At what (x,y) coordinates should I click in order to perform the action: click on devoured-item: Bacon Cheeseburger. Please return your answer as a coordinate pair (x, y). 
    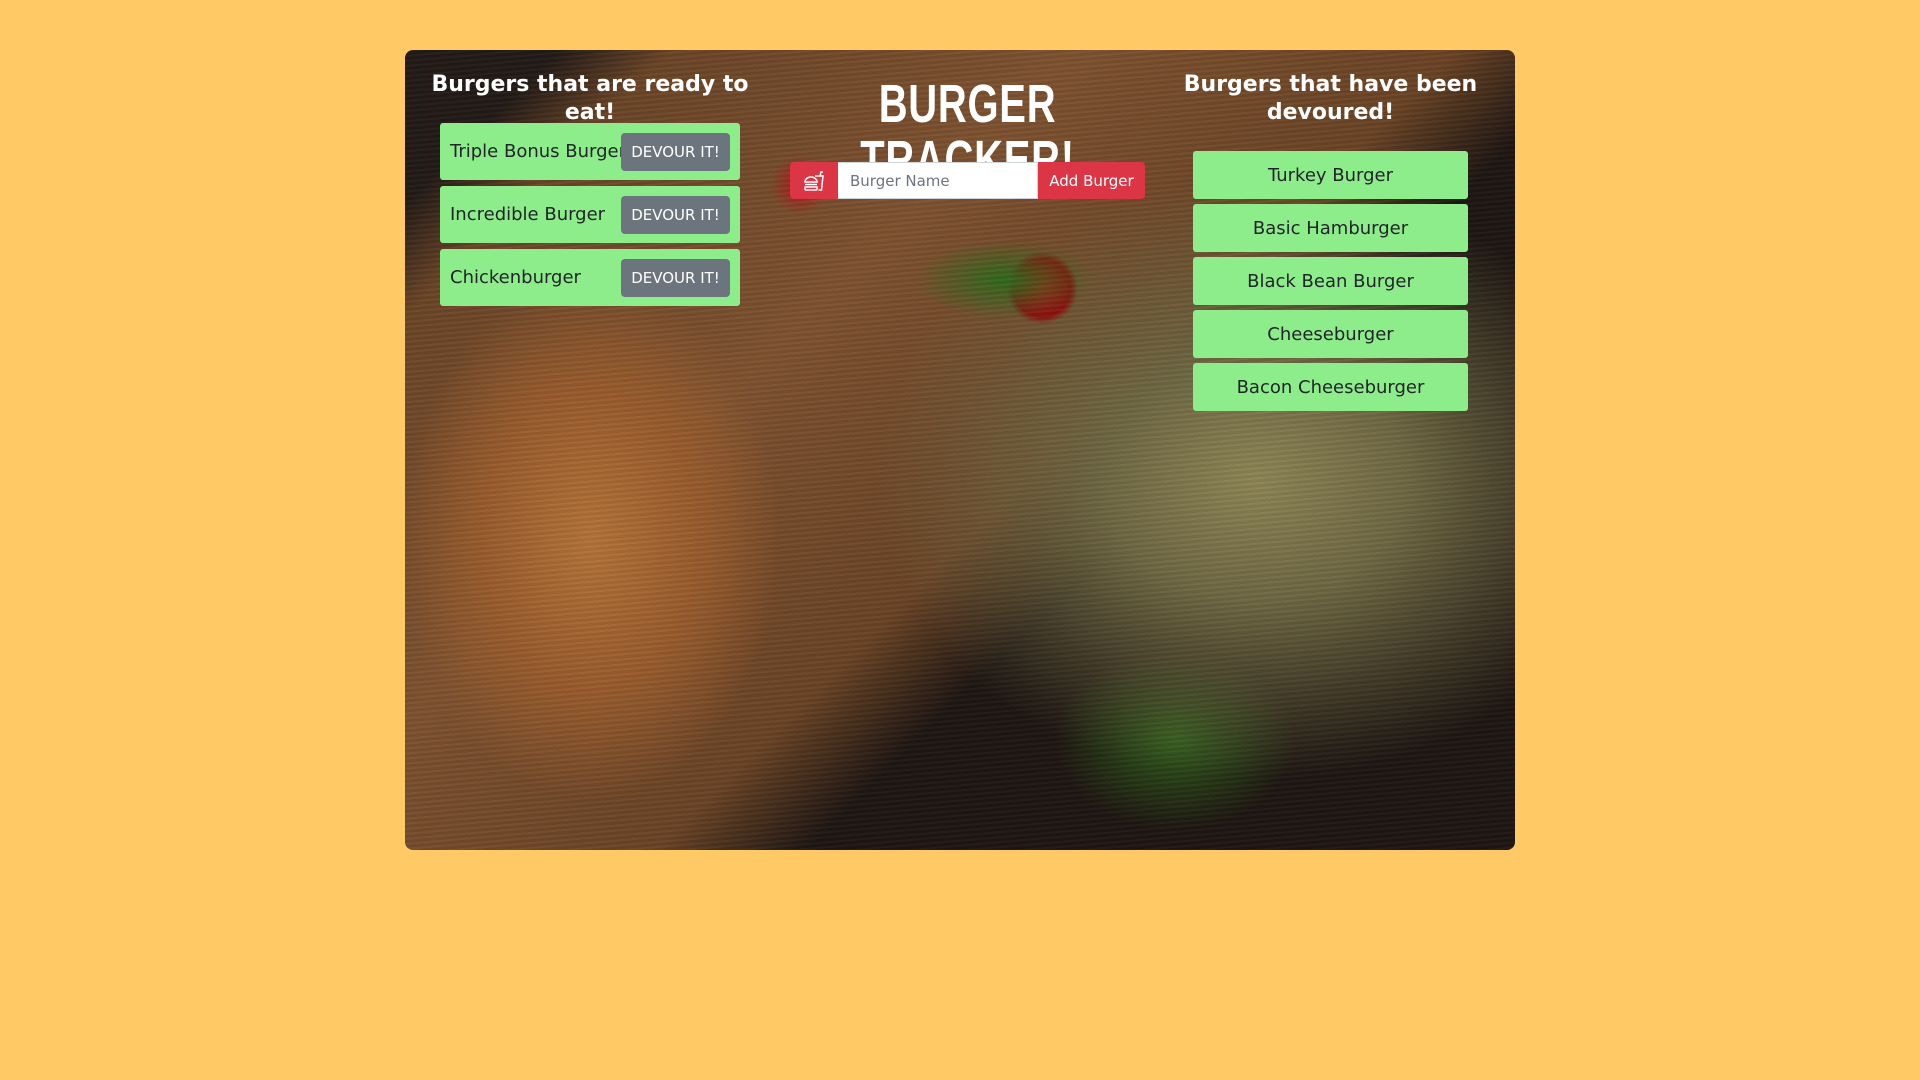
    Looking at the image, I should click on (1330, 387).